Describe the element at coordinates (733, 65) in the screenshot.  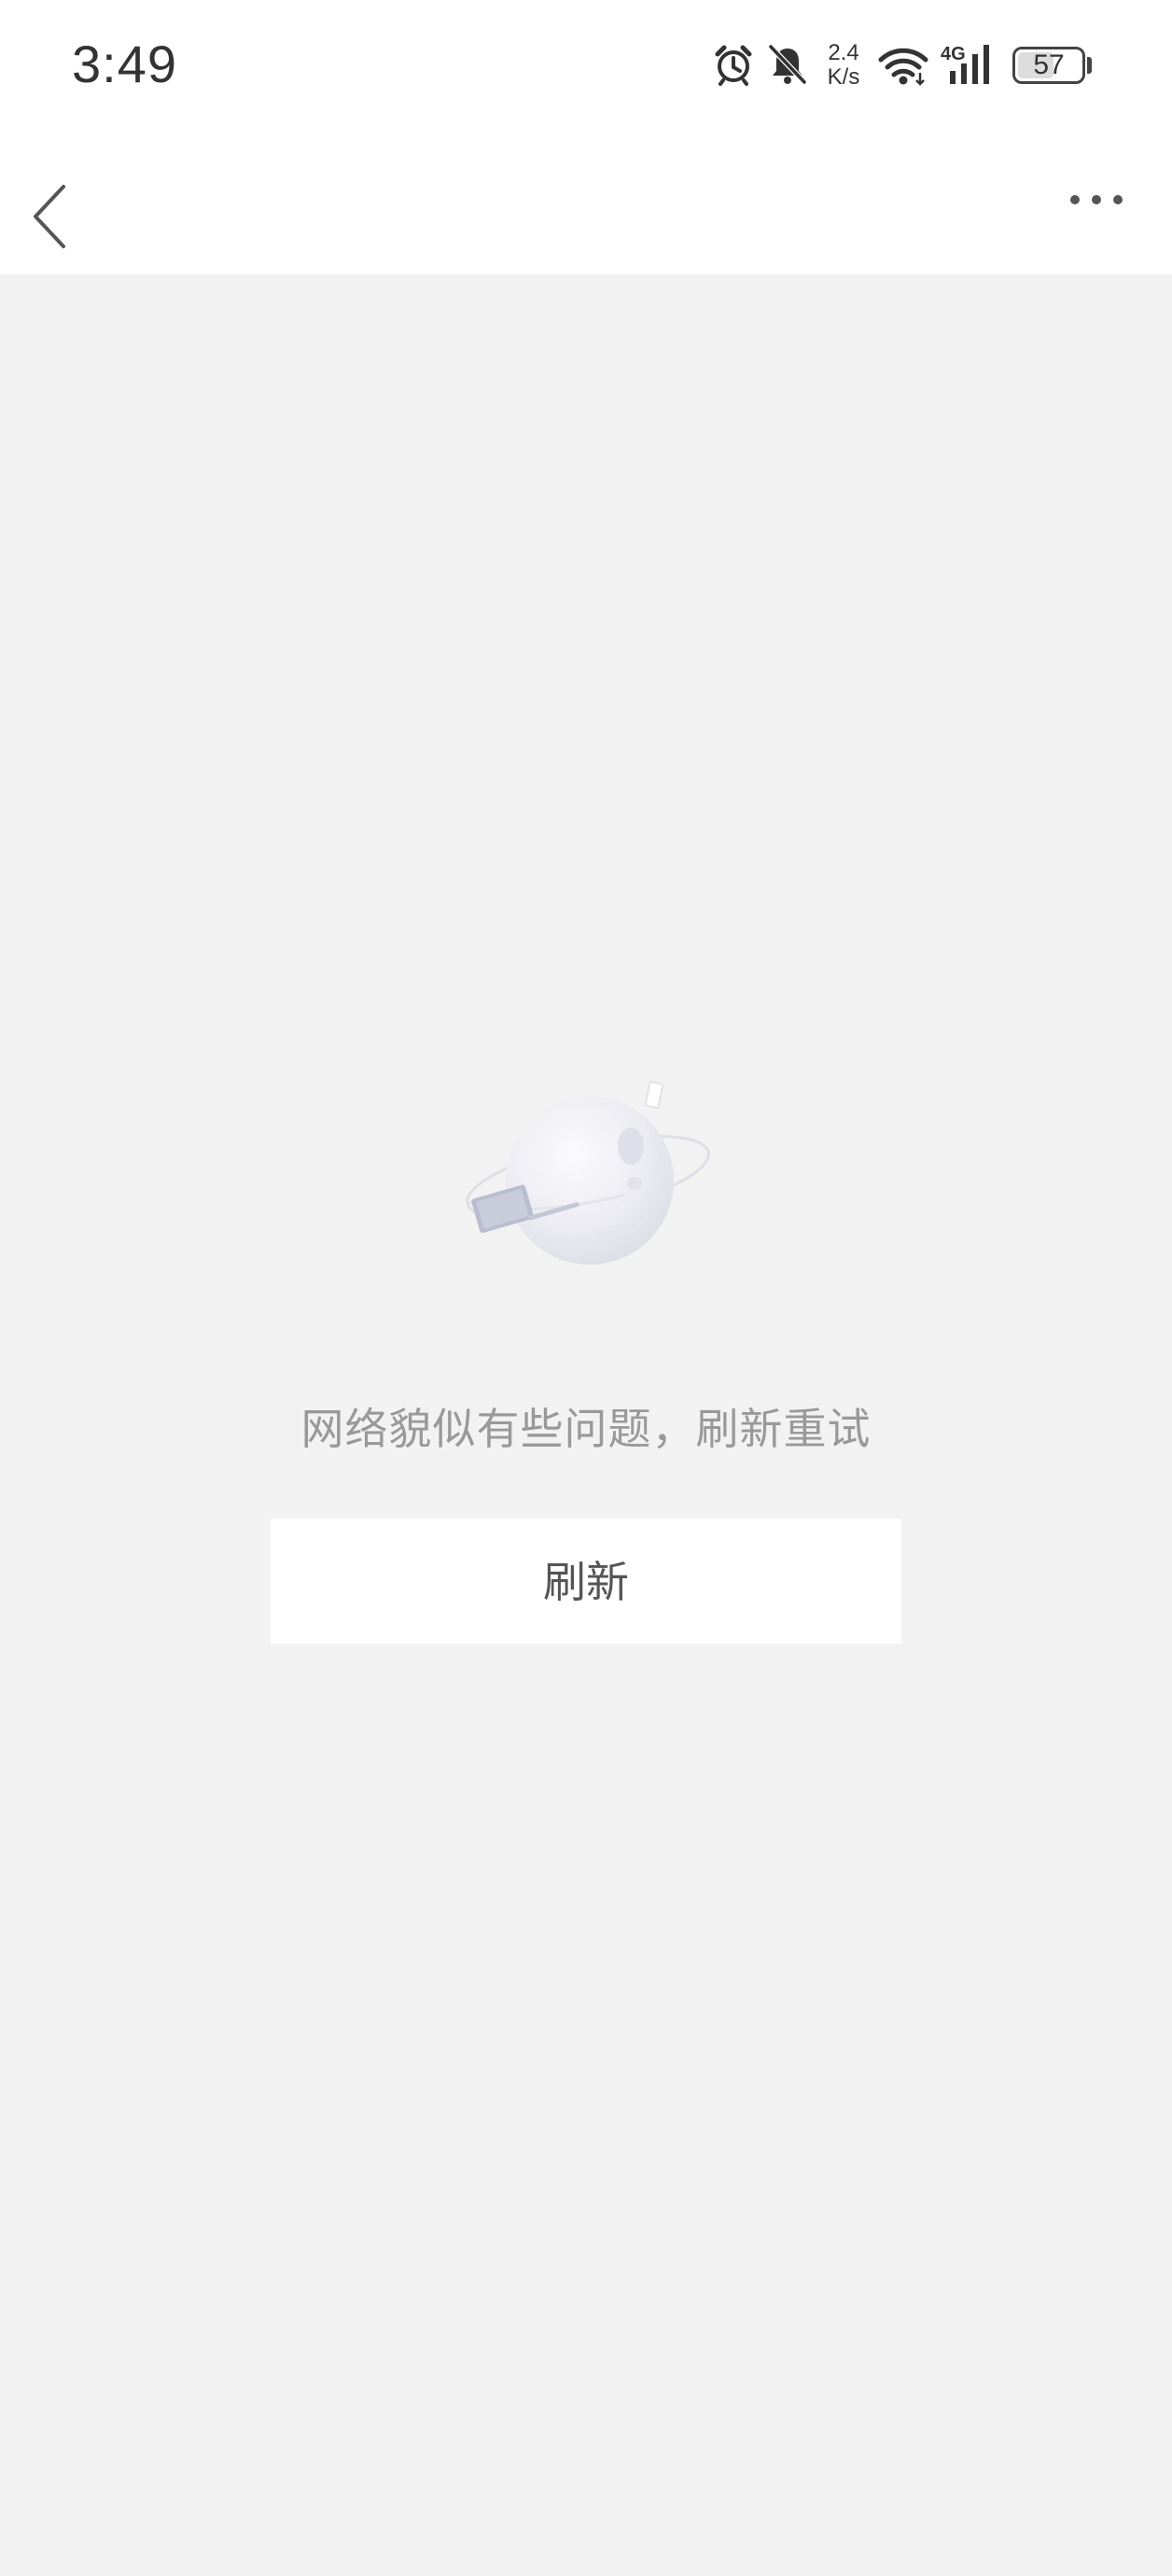
I see `alarm-icon` at that location.